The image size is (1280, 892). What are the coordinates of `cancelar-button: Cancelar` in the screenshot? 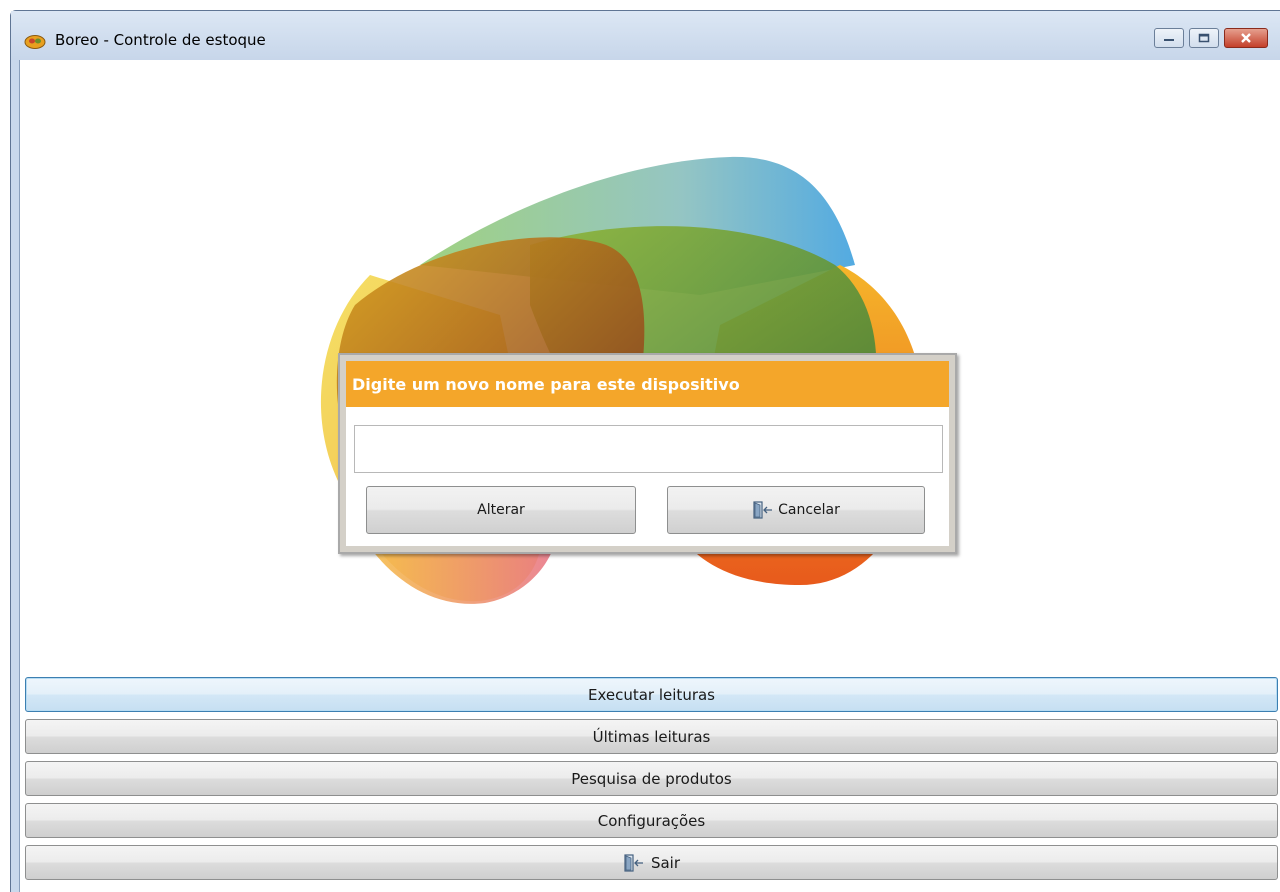 It's located at (796, 510).